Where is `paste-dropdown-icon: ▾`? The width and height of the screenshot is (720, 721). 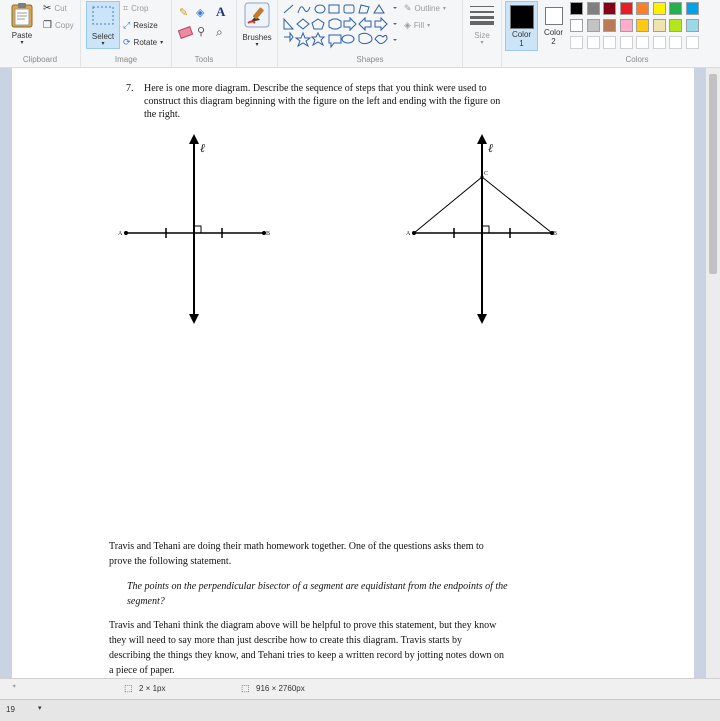
paste-dropdown-icon: ▾ is located at coordinates (22, 43).